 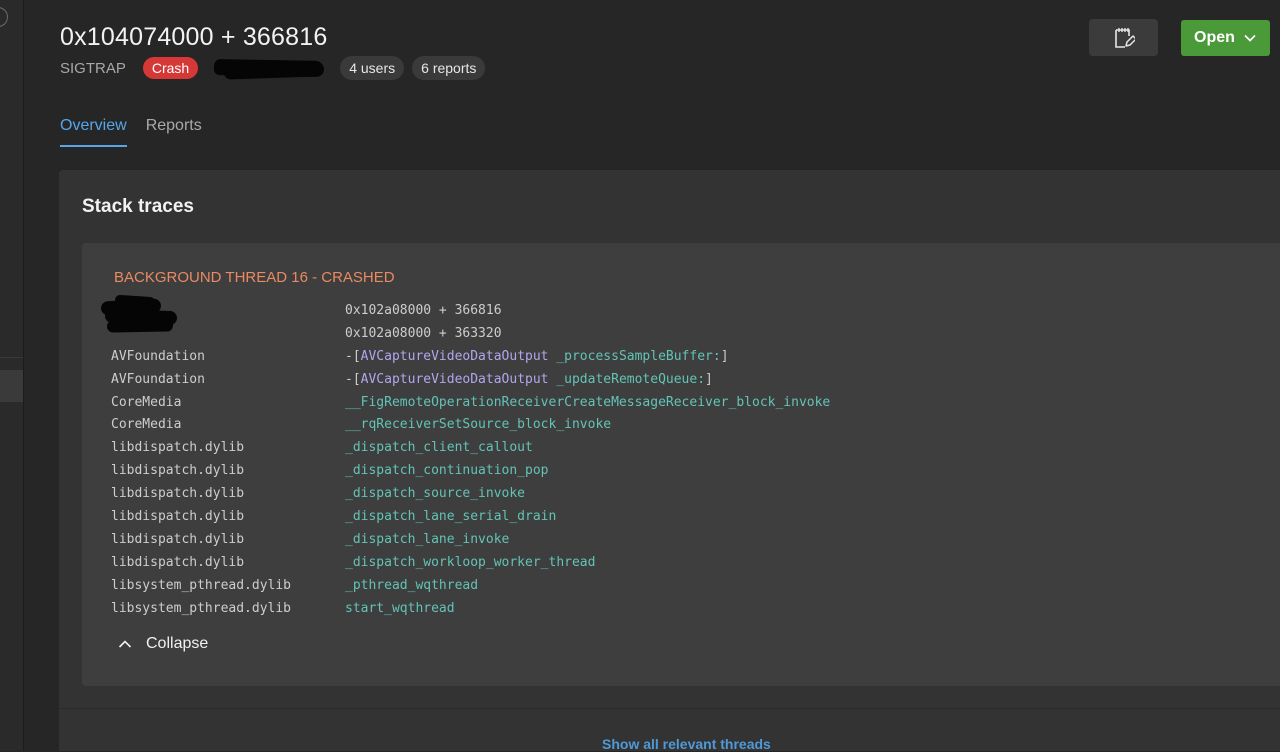 I want to click on frame-symbol: 0x102a08000 + 363320, so click(x=423, y=334).